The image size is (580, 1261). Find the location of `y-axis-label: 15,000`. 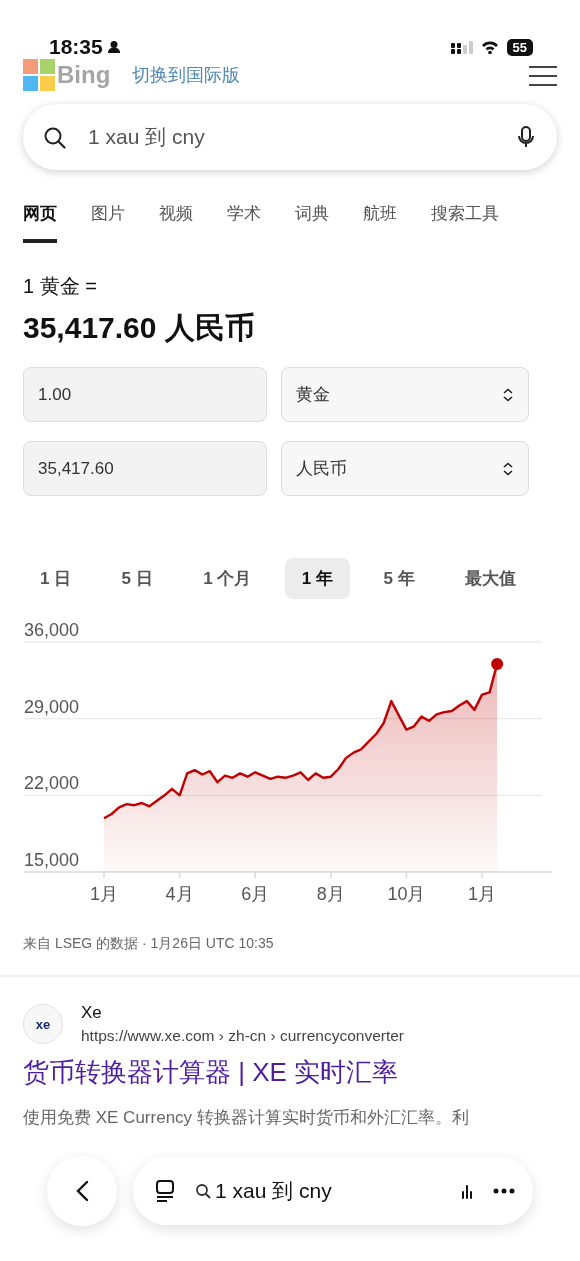

y-axis-label: 15,000 is located at coordinates (52, 860).